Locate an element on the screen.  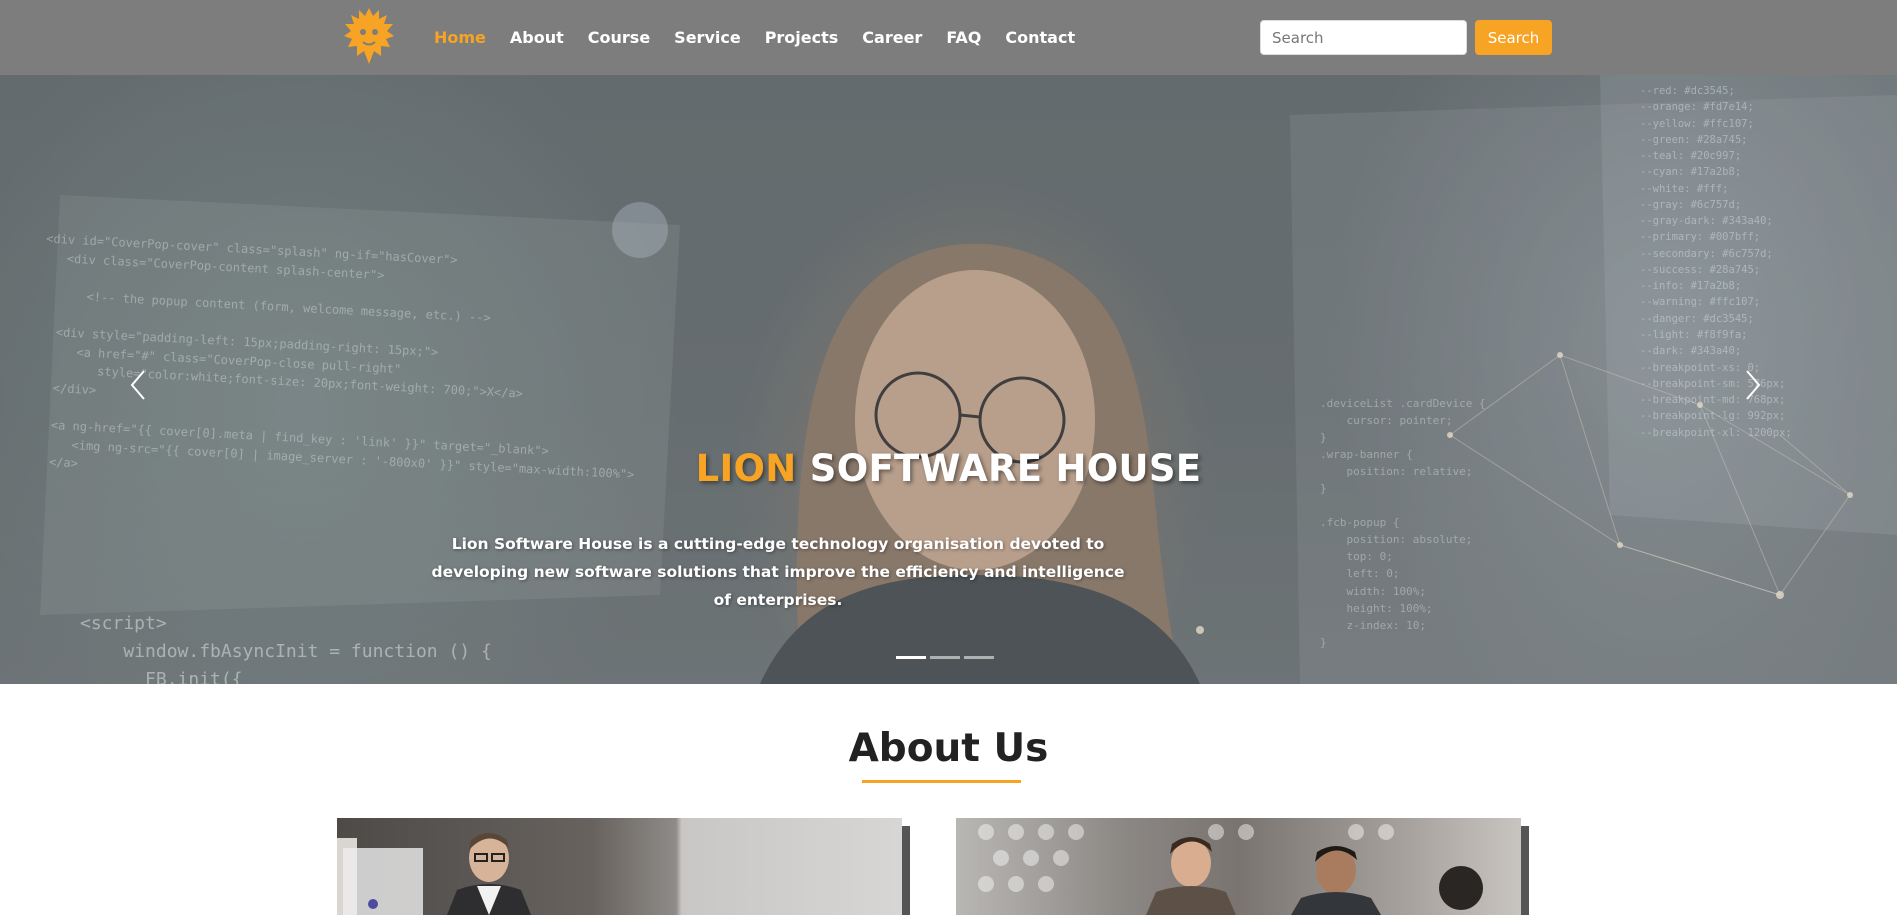
nav-link-faq: FAQ is located at coordinates (963, 37).